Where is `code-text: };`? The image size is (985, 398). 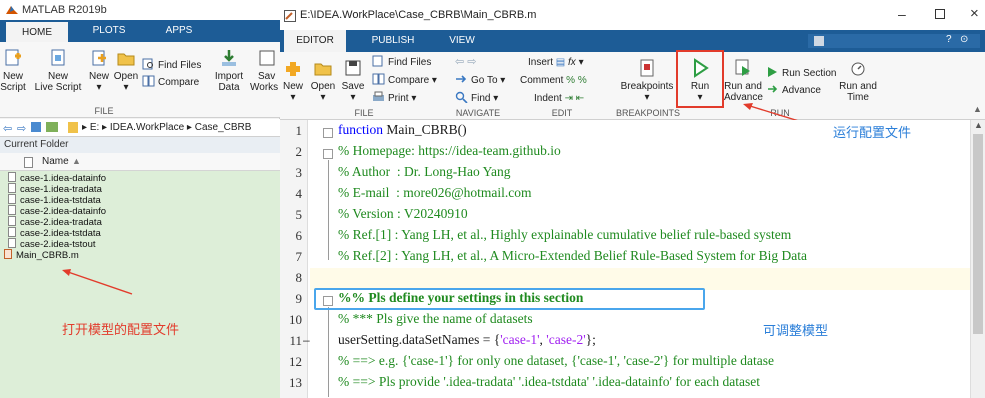
code-text: }; is located at coordinates (590, 339).